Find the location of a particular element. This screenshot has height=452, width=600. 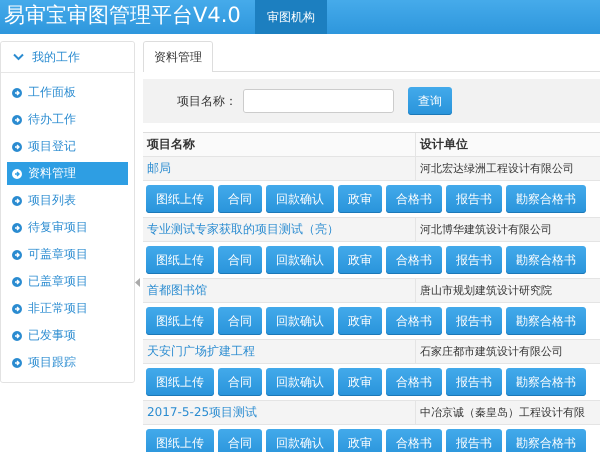

sidebar-item: 可盖章项目 is located at coordinates (67, 254).